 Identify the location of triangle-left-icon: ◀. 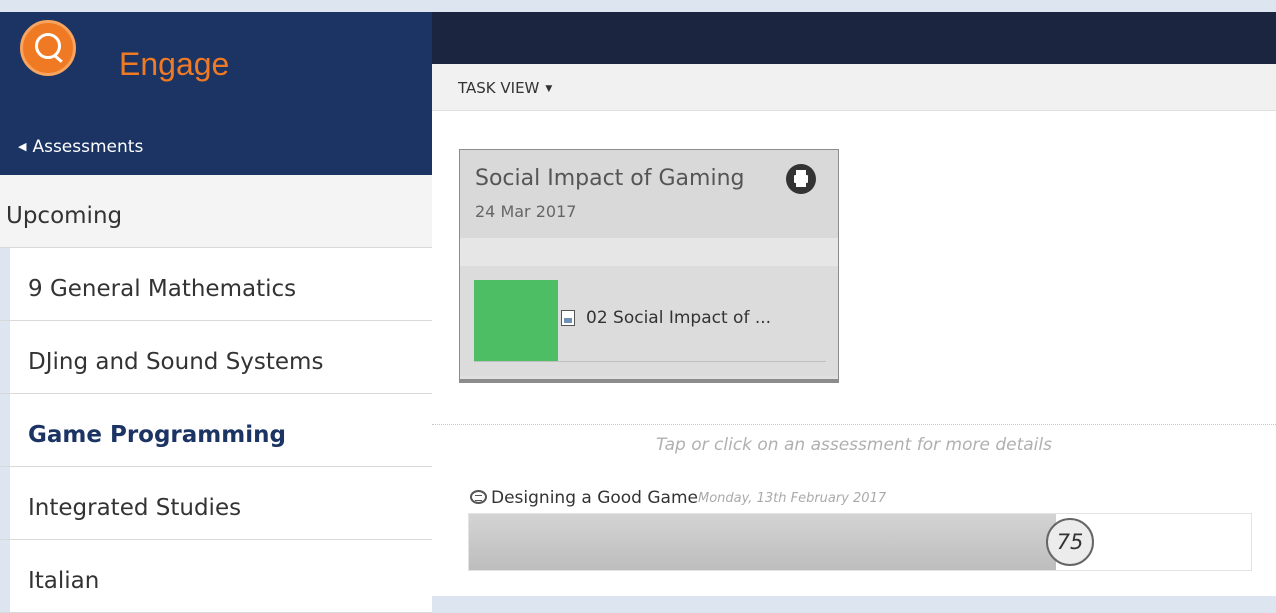
(22, 146).